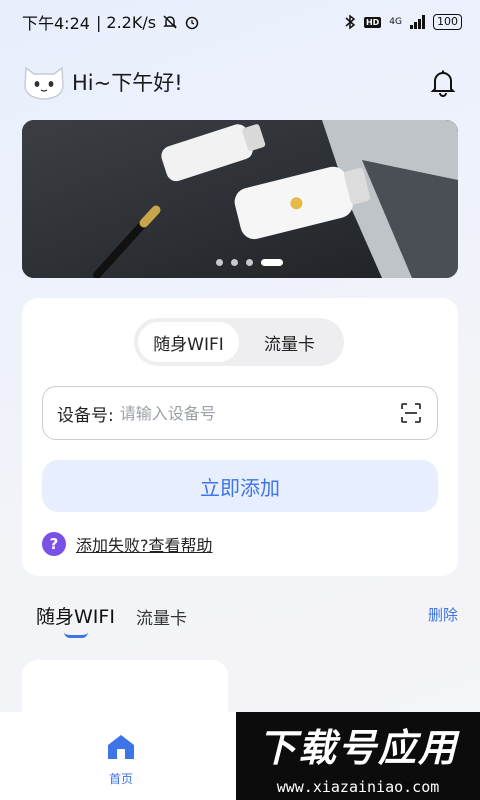  What do you see at coordinates (395, 22) in the screenshot?
I see `network-type: 4G` at bounding box center [395, 22].